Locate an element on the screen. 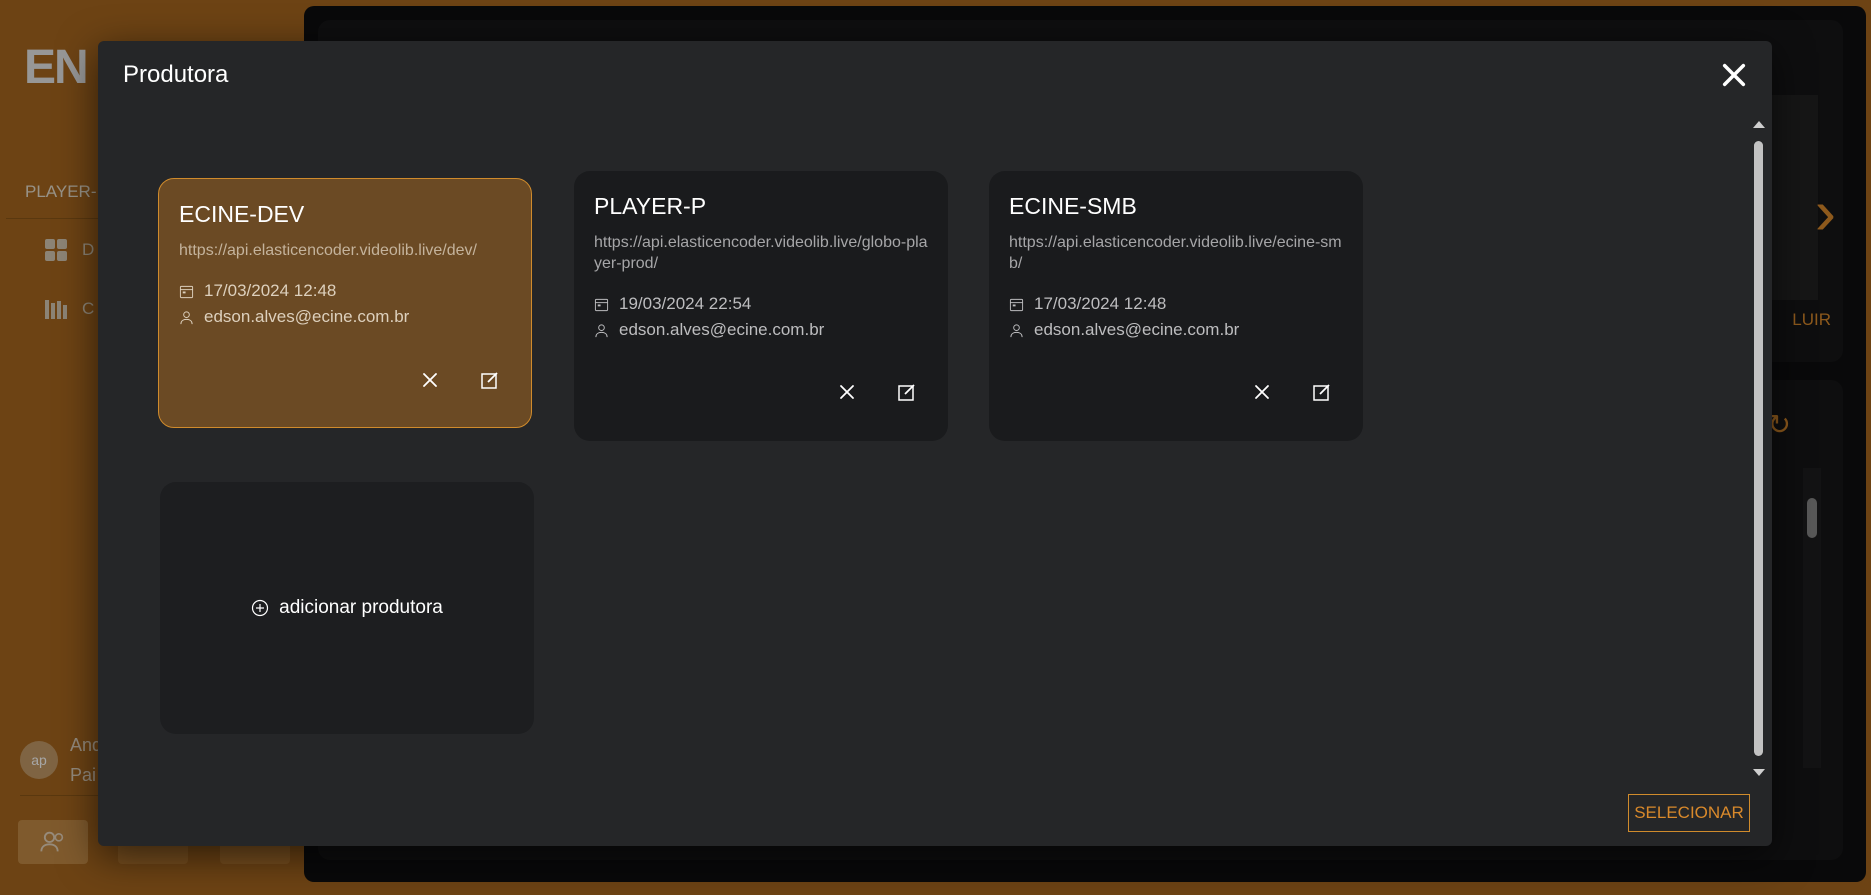 Image resolution: width=1871 pixels, height=895 pixels. card-title: PLAYER-P is located at coordinates (650, 206).